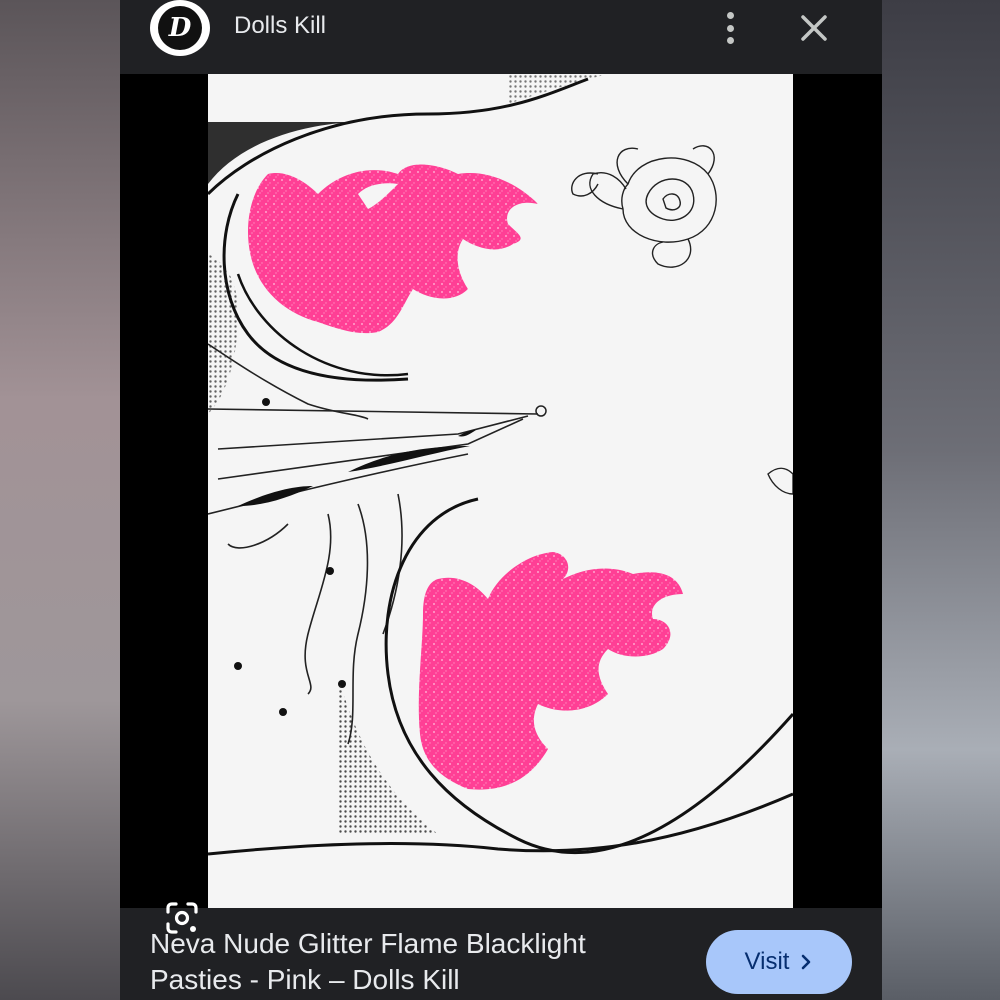  What do you see at coordinates (814, 28) in the screenshot?
I see `close-icon` at bounding box center [814, 28].